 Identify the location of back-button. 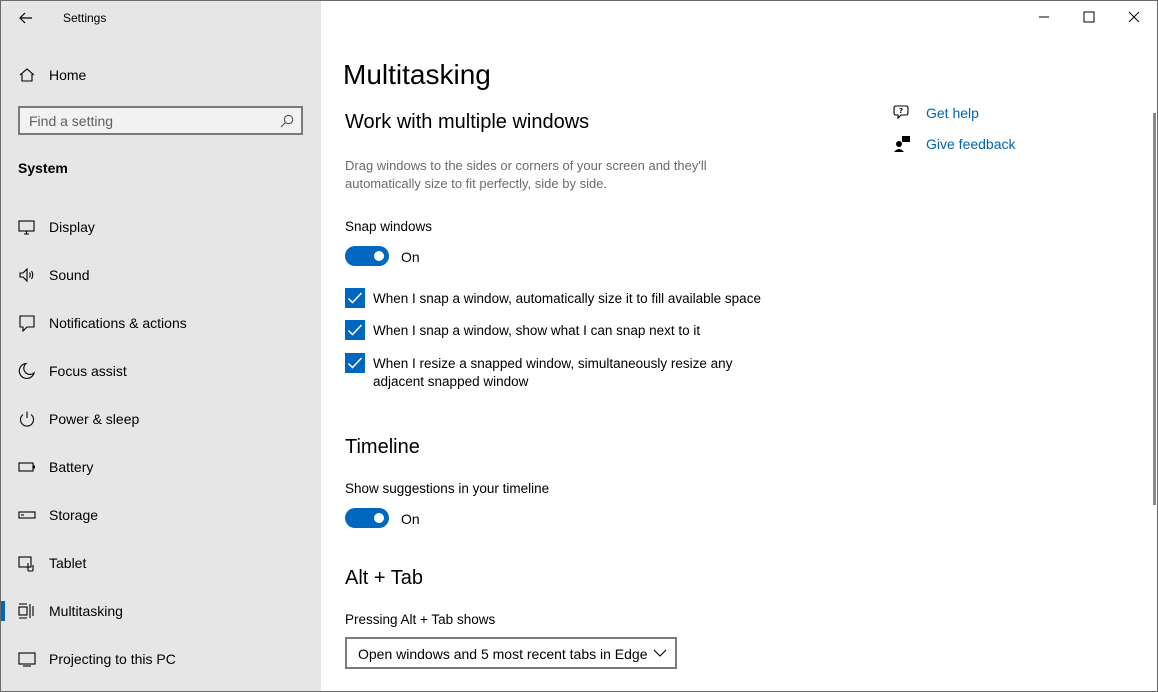
(26, 18).